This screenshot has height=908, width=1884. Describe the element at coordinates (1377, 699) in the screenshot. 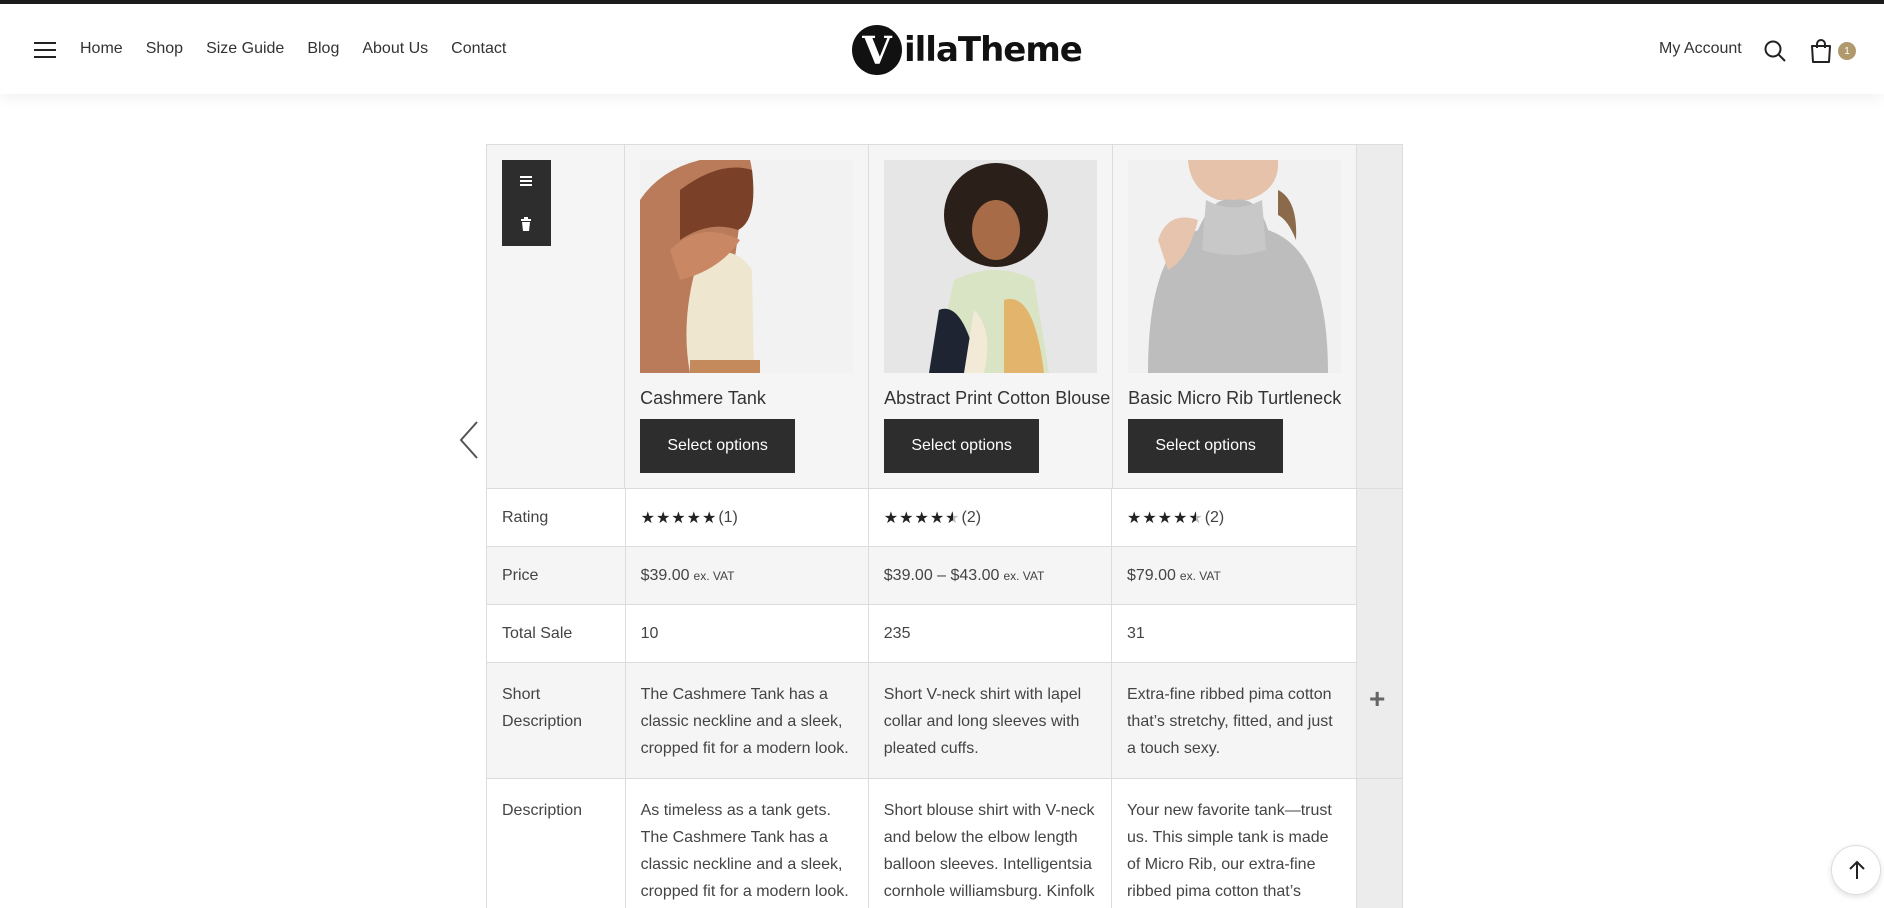

I see `add-product-plus-icon: +` at that location.